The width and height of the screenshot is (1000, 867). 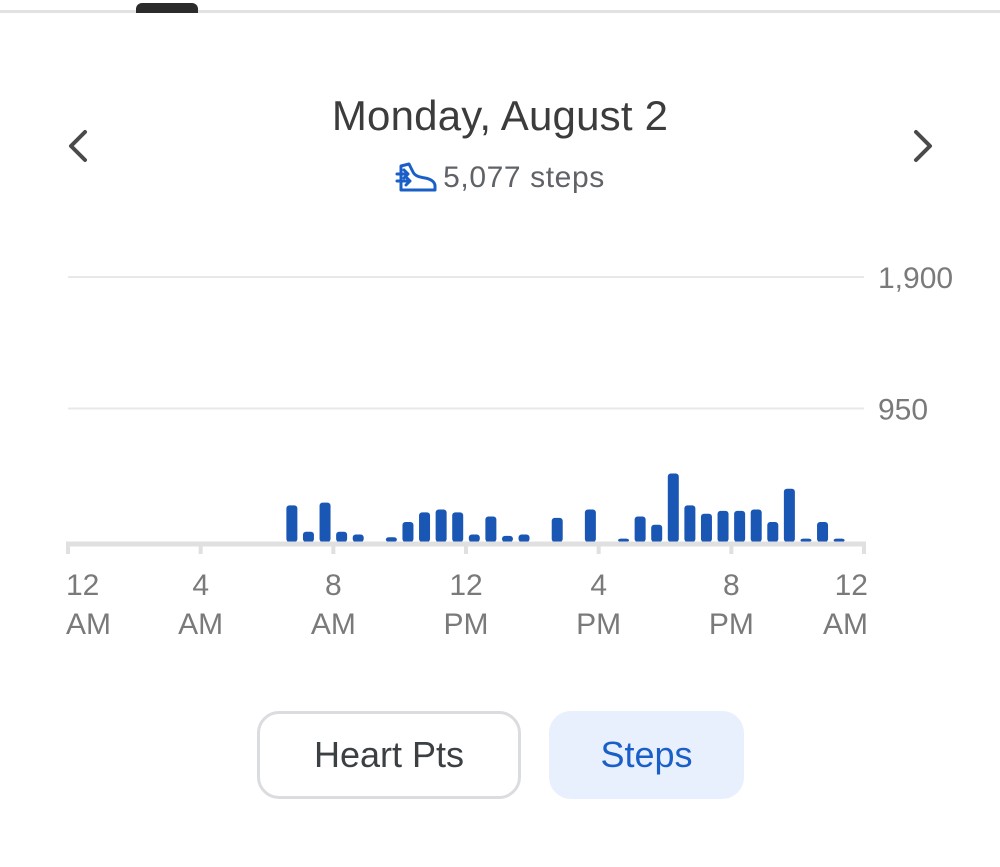 I want to click on steps-tab: Steps, so click(x=646, y=755).